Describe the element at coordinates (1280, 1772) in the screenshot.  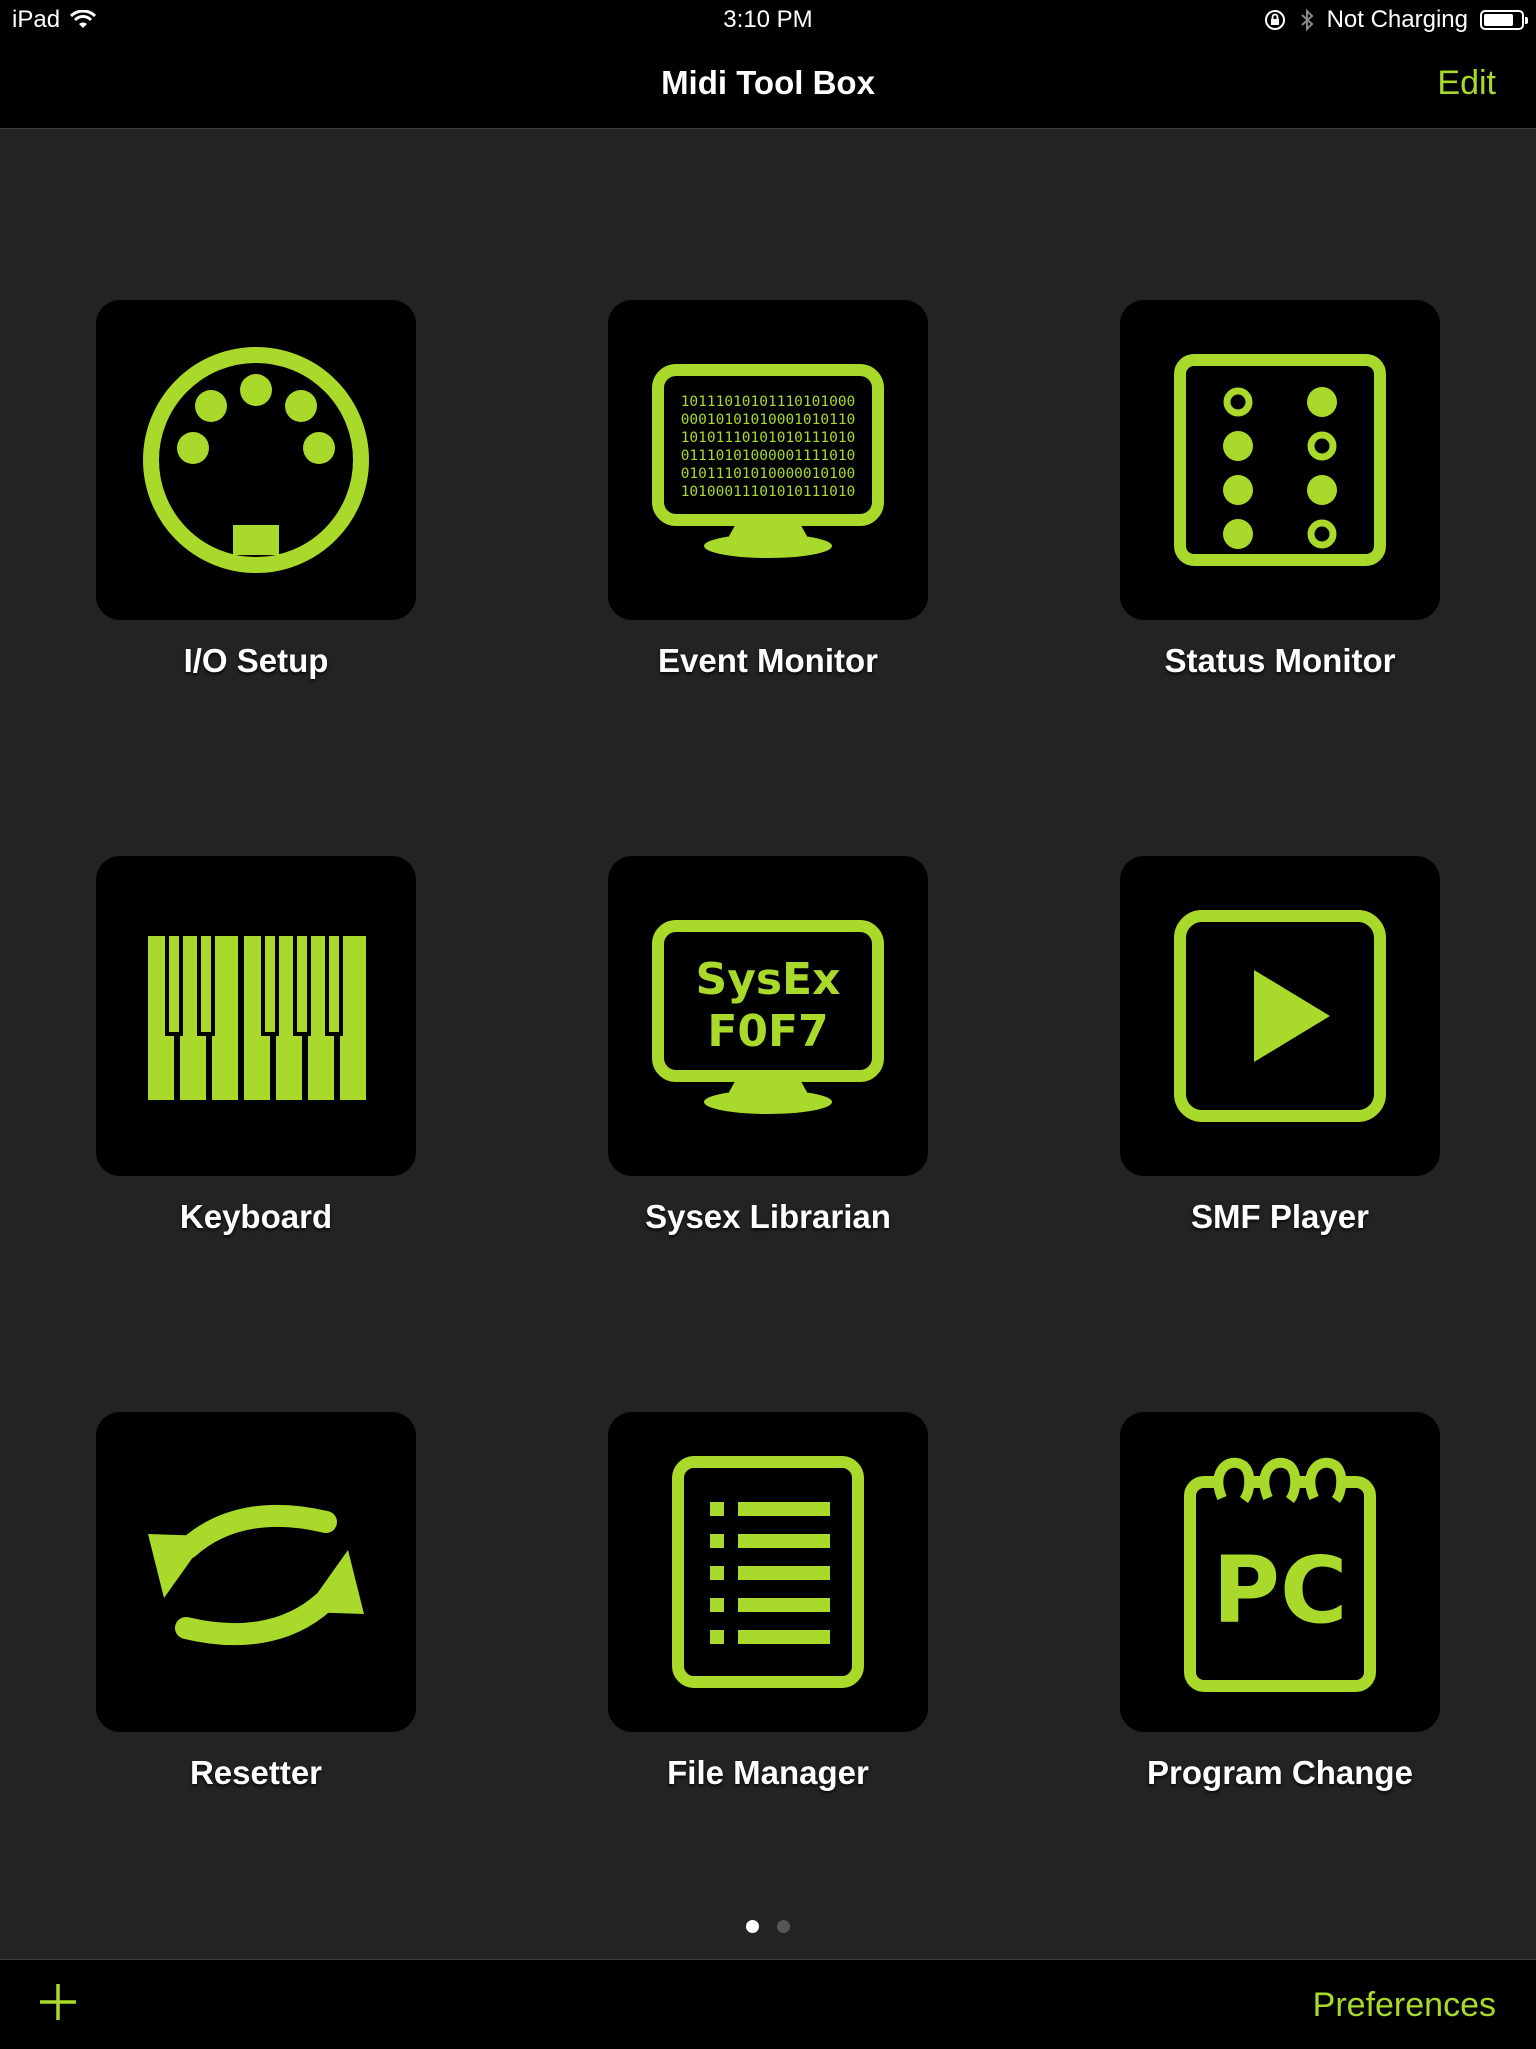
I see `tile-label: Program Change` at that location.